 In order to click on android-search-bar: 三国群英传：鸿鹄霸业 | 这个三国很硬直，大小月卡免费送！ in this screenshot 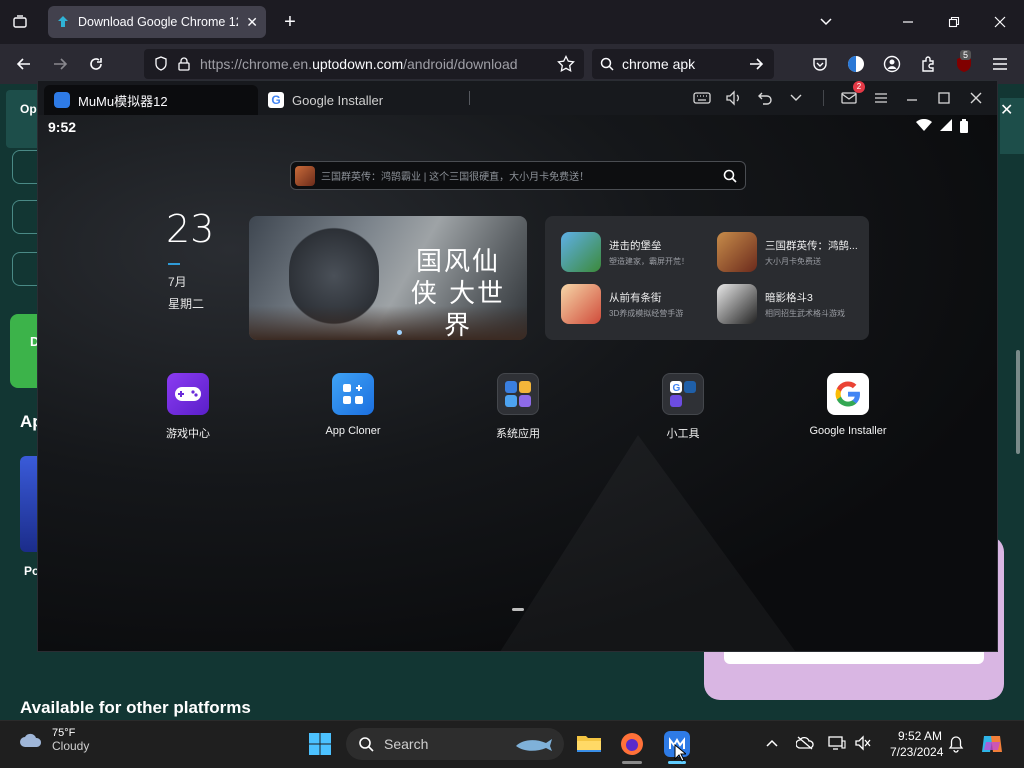, I will do `click(518, 175)`.